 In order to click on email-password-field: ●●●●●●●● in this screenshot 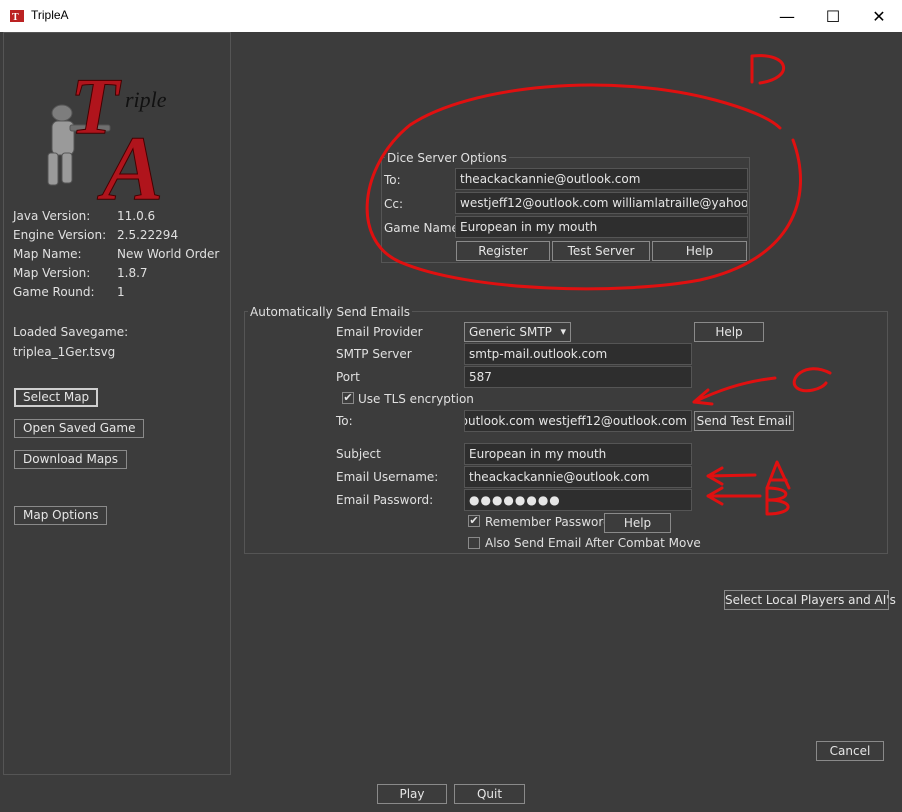, I will do `click(578, 500)`.